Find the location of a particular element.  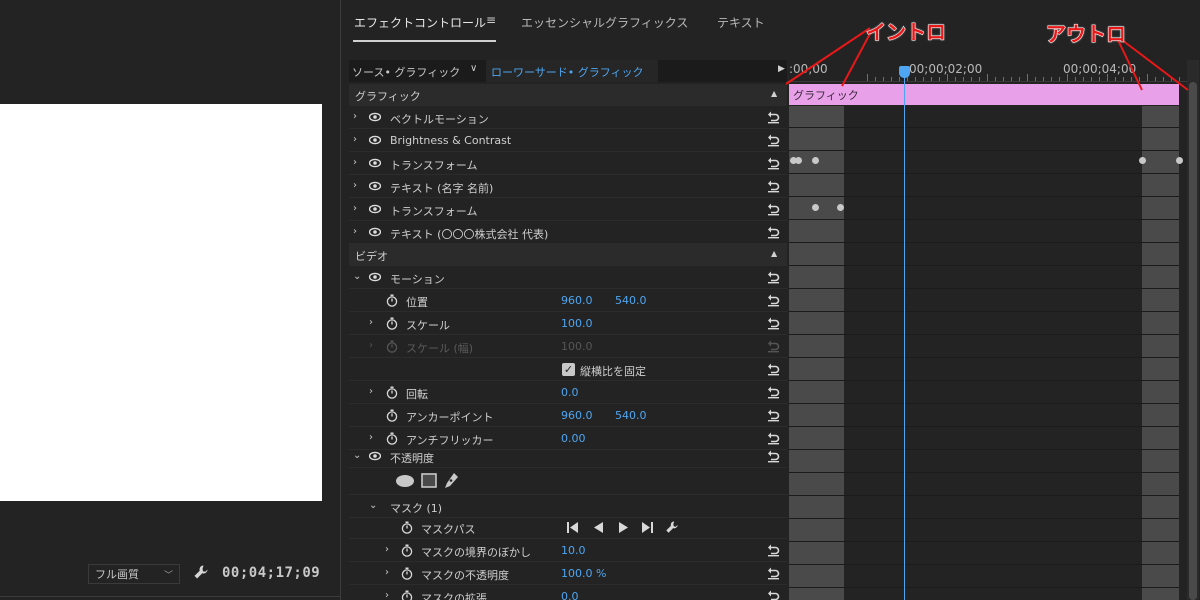

property-row-mask-opacity: › マスクの不透明度 100.0 % is located at coordinates (568, 574).